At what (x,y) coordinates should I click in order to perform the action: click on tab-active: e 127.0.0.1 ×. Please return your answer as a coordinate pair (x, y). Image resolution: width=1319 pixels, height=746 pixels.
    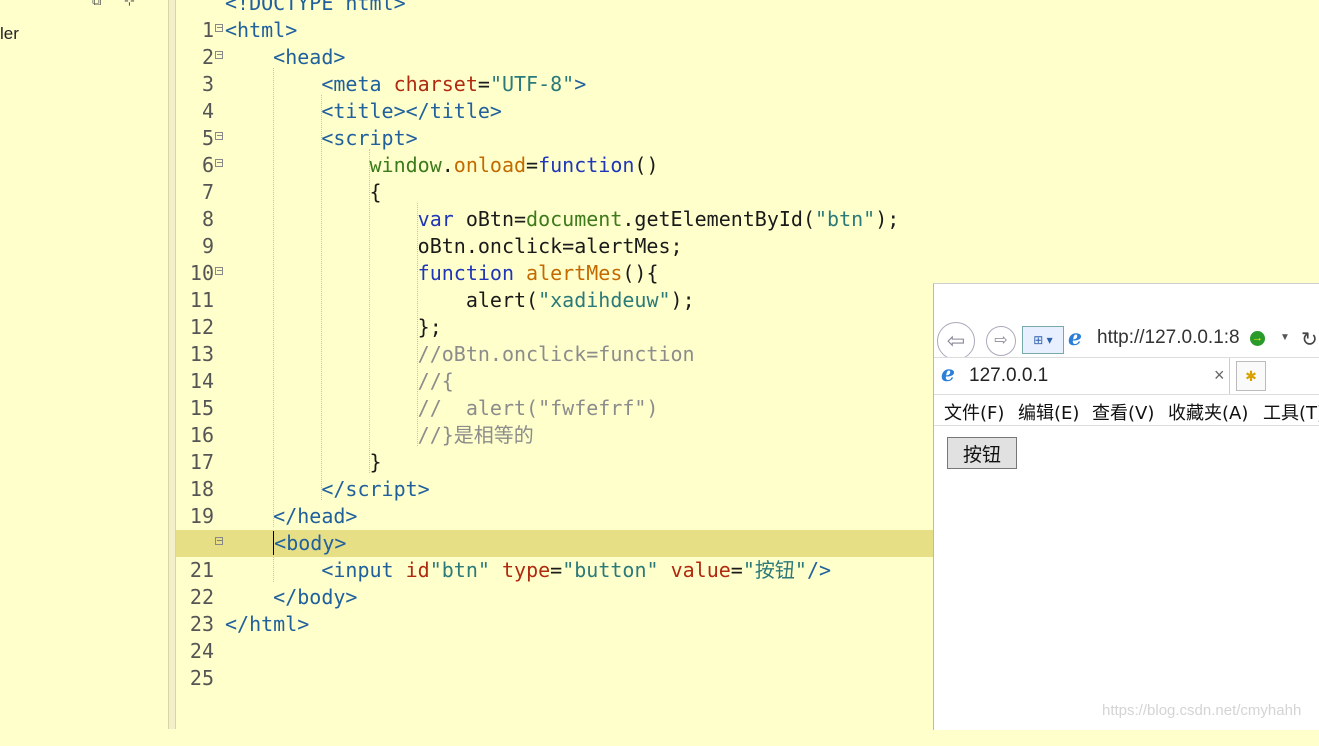
    Looking at the image, I should click on (1082, 376).